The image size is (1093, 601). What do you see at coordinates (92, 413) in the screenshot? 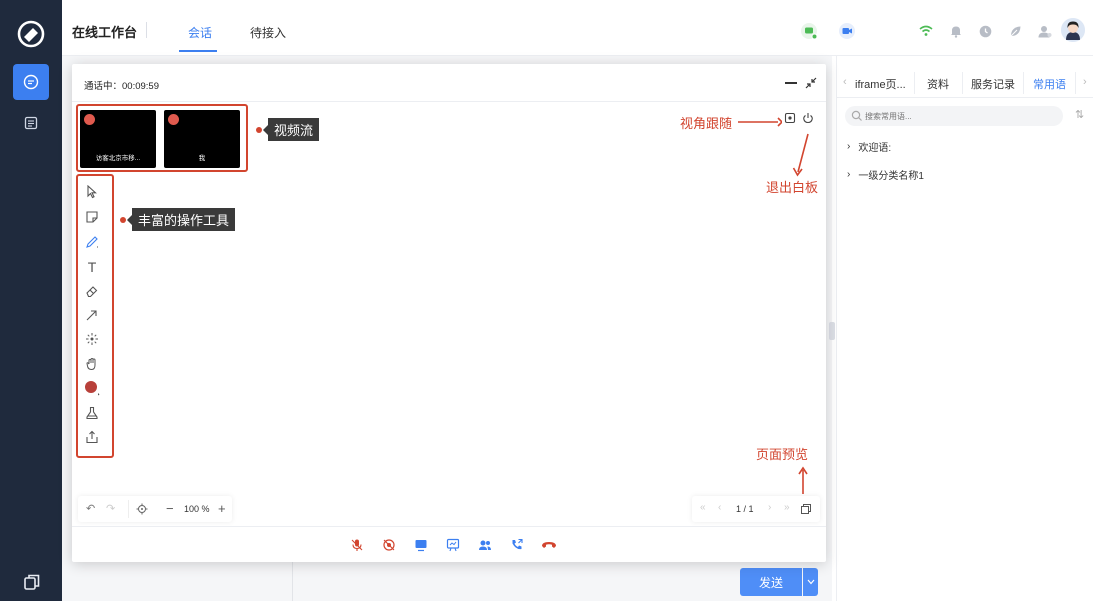
I see `clear-icon` at bounding box center [92, 413].